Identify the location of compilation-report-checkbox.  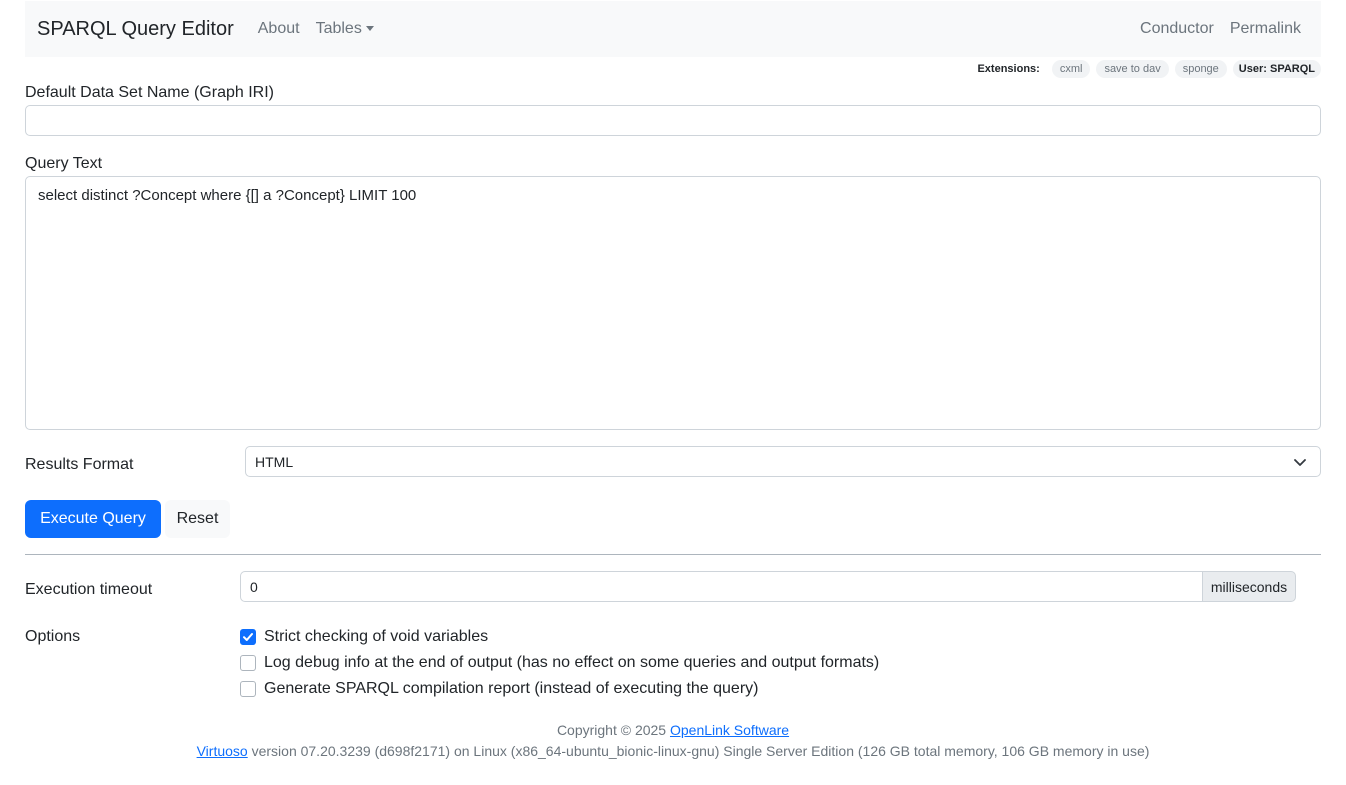
(248, 689).